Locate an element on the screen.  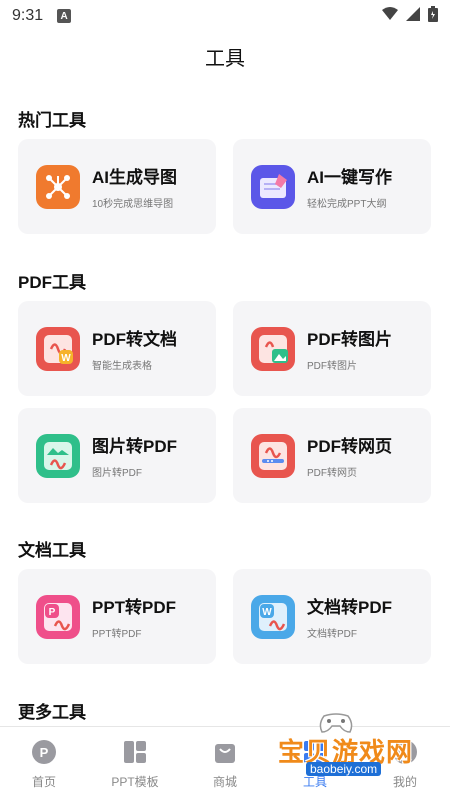
tool-card-pdf-to-web: PDF转网页 PDF转网页 is located at coordinates (332, 455).